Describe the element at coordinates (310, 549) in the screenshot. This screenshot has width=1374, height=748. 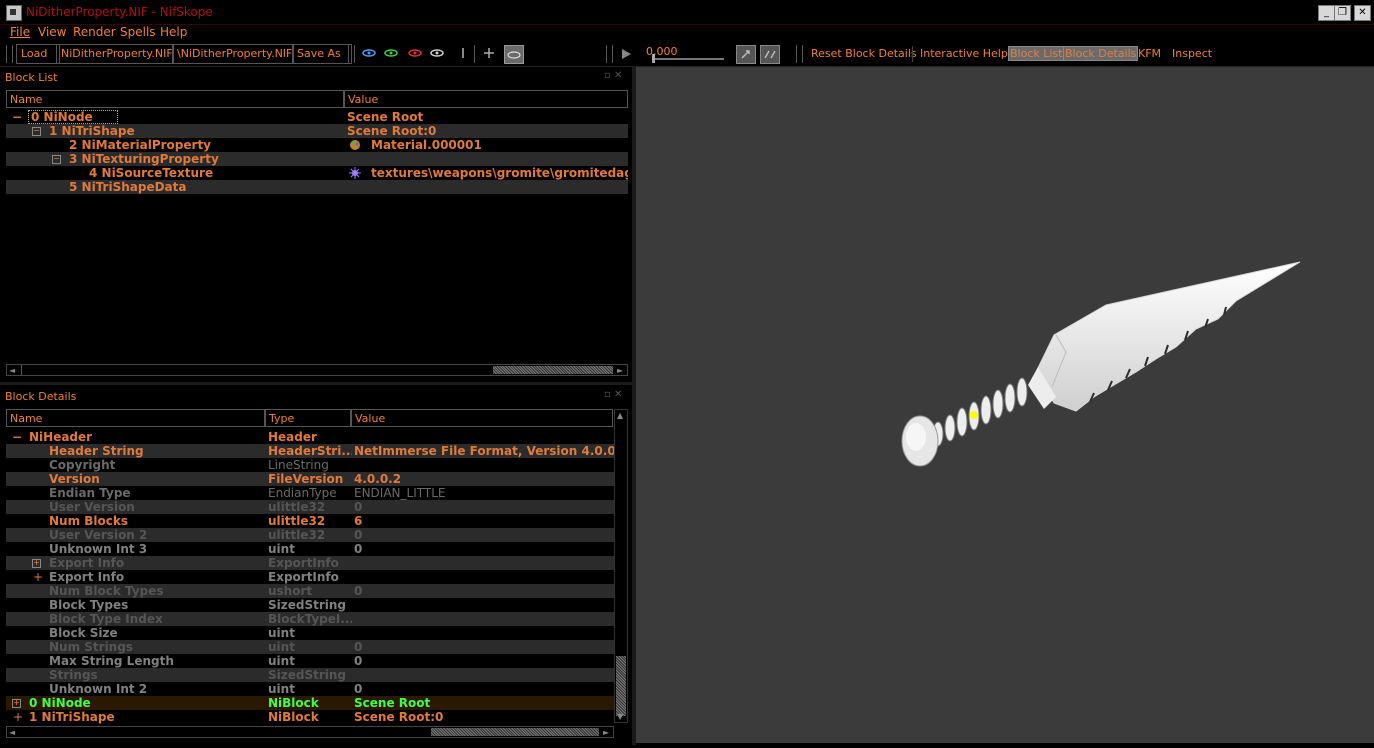
I see `details-row: Unknown Int 3 uint 0` at that location.